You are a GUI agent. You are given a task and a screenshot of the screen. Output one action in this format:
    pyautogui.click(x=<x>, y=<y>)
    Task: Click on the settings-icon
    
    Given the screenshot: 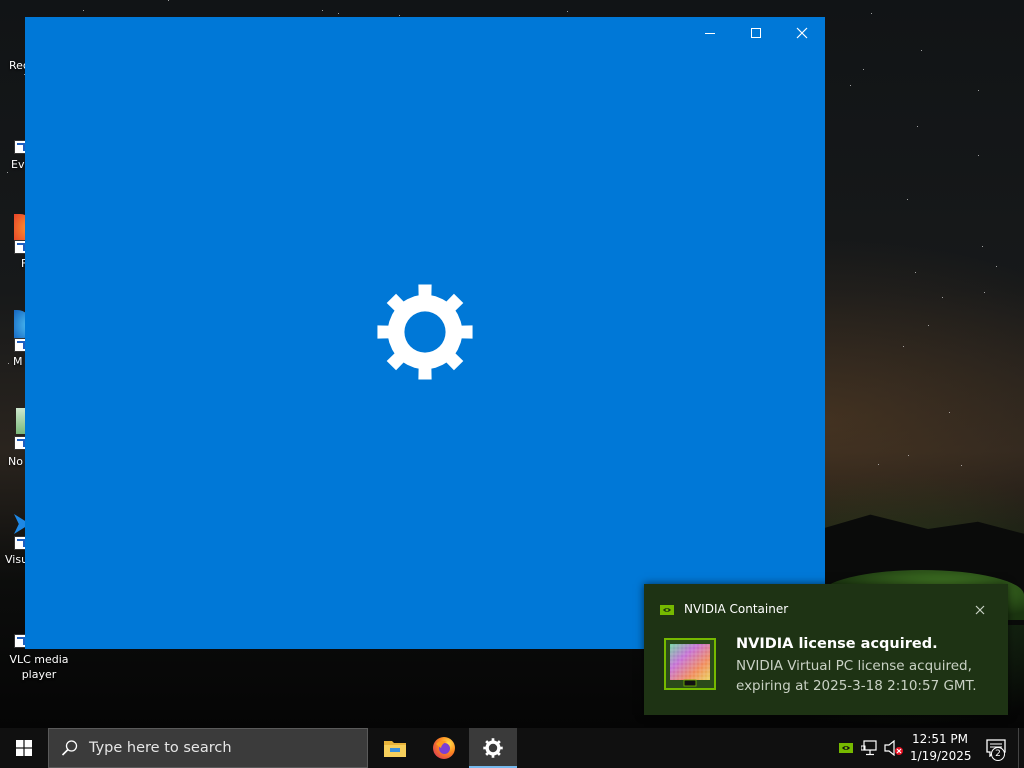 What is the action you would take?
    pyautogui.click(x=493, y=748)
    